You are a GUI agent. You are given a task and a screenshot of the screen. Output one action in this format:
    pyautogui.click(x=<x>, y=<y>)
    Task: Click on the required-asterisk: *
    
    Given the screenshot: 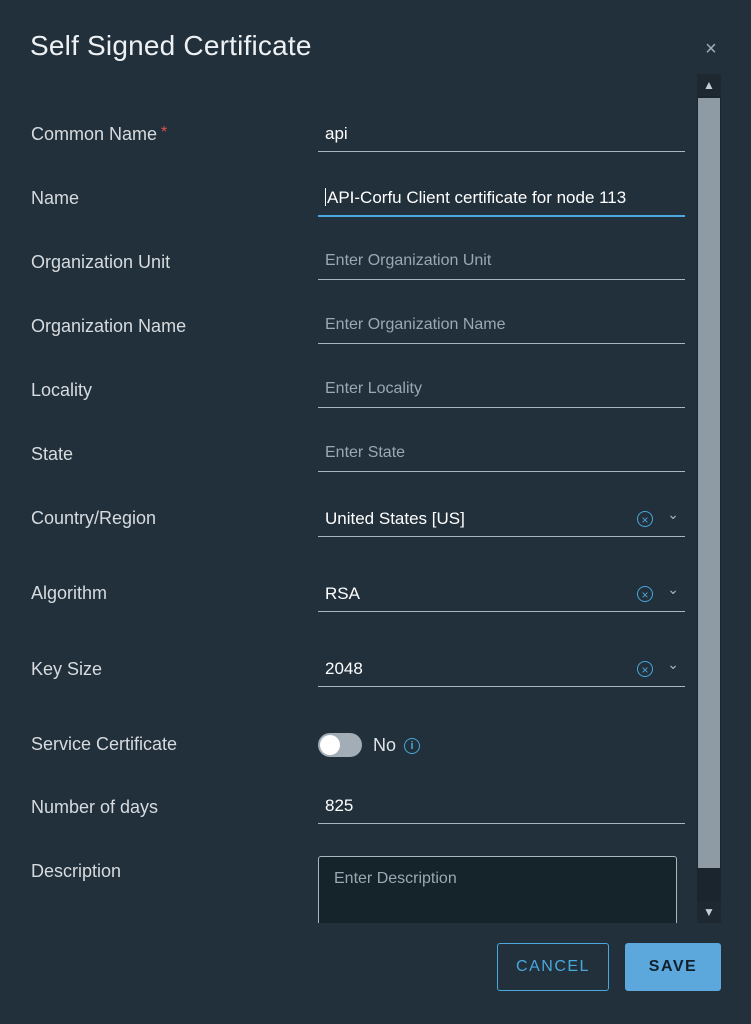 What is the action you would take?
    pyautogui.click(x=164, y=132)
    